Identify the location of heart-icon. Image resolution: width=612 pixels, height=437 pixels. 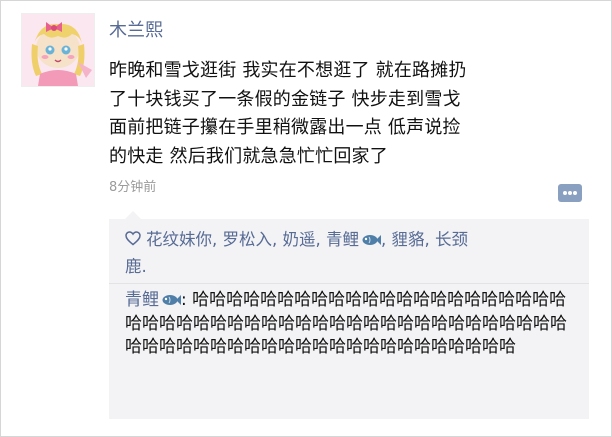
(133, 241).